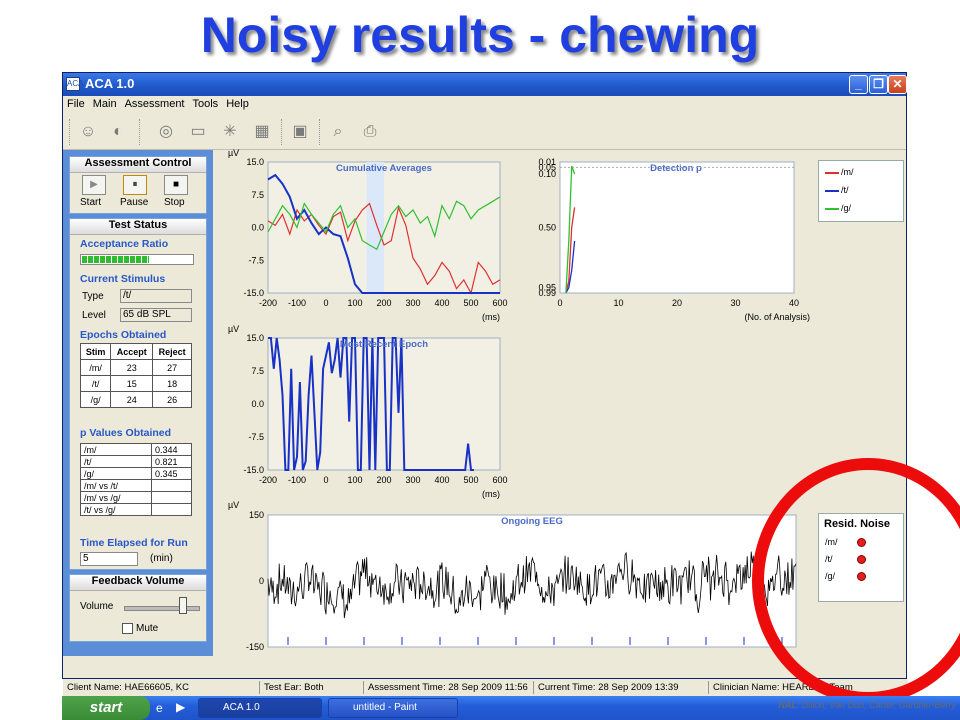 The height and width of the screenshot is (720, 960). Describe the element at coordinates (91, 202) in the screenshot. I see `start-label: Start` at that location.